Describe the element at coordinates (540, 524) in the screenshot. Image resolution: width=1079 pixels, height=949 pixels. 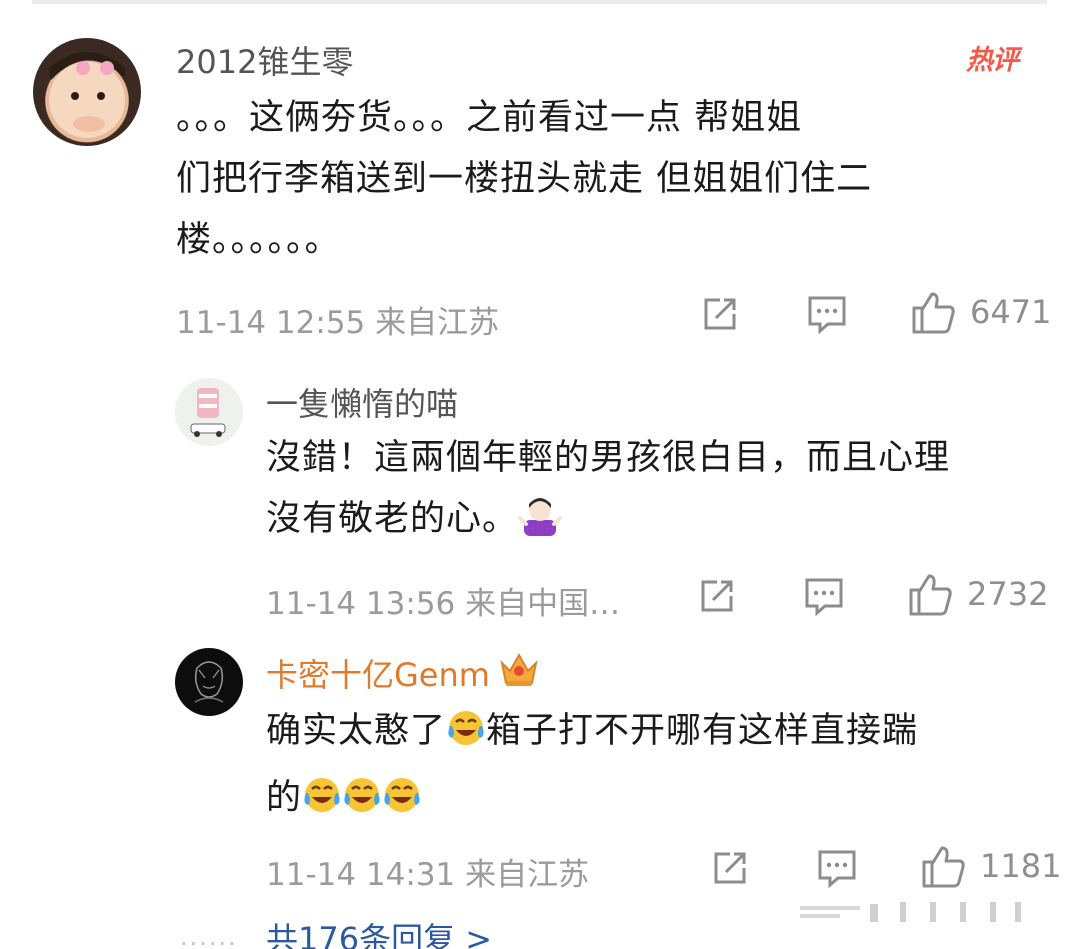
I see `shrug-emoji` at that location.